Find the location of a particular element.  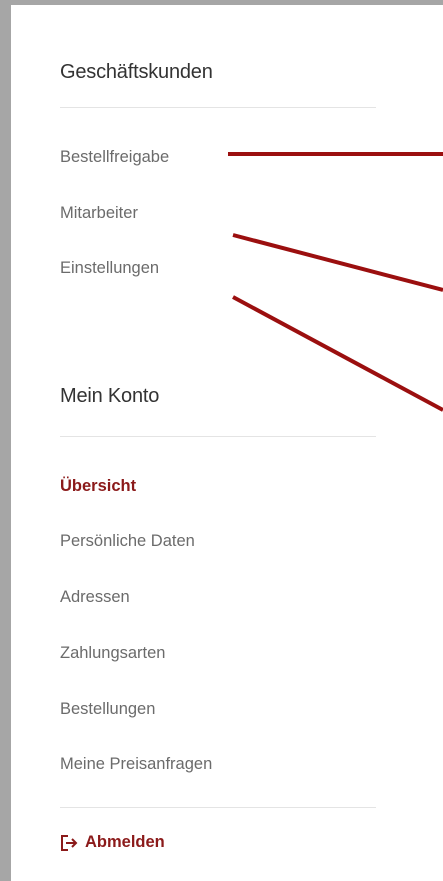

nav-item-meine-preisanfragen: Meine Preisanfragen is located at coordinates (136, 764).